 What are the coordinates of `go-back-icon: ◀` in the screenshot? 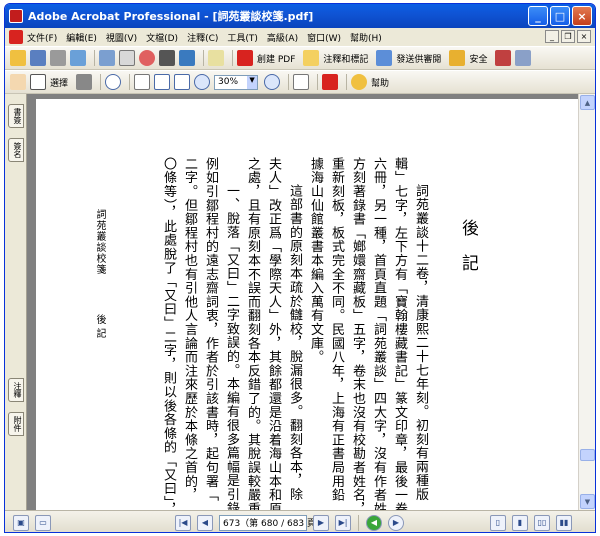 It's located at (374, 522).